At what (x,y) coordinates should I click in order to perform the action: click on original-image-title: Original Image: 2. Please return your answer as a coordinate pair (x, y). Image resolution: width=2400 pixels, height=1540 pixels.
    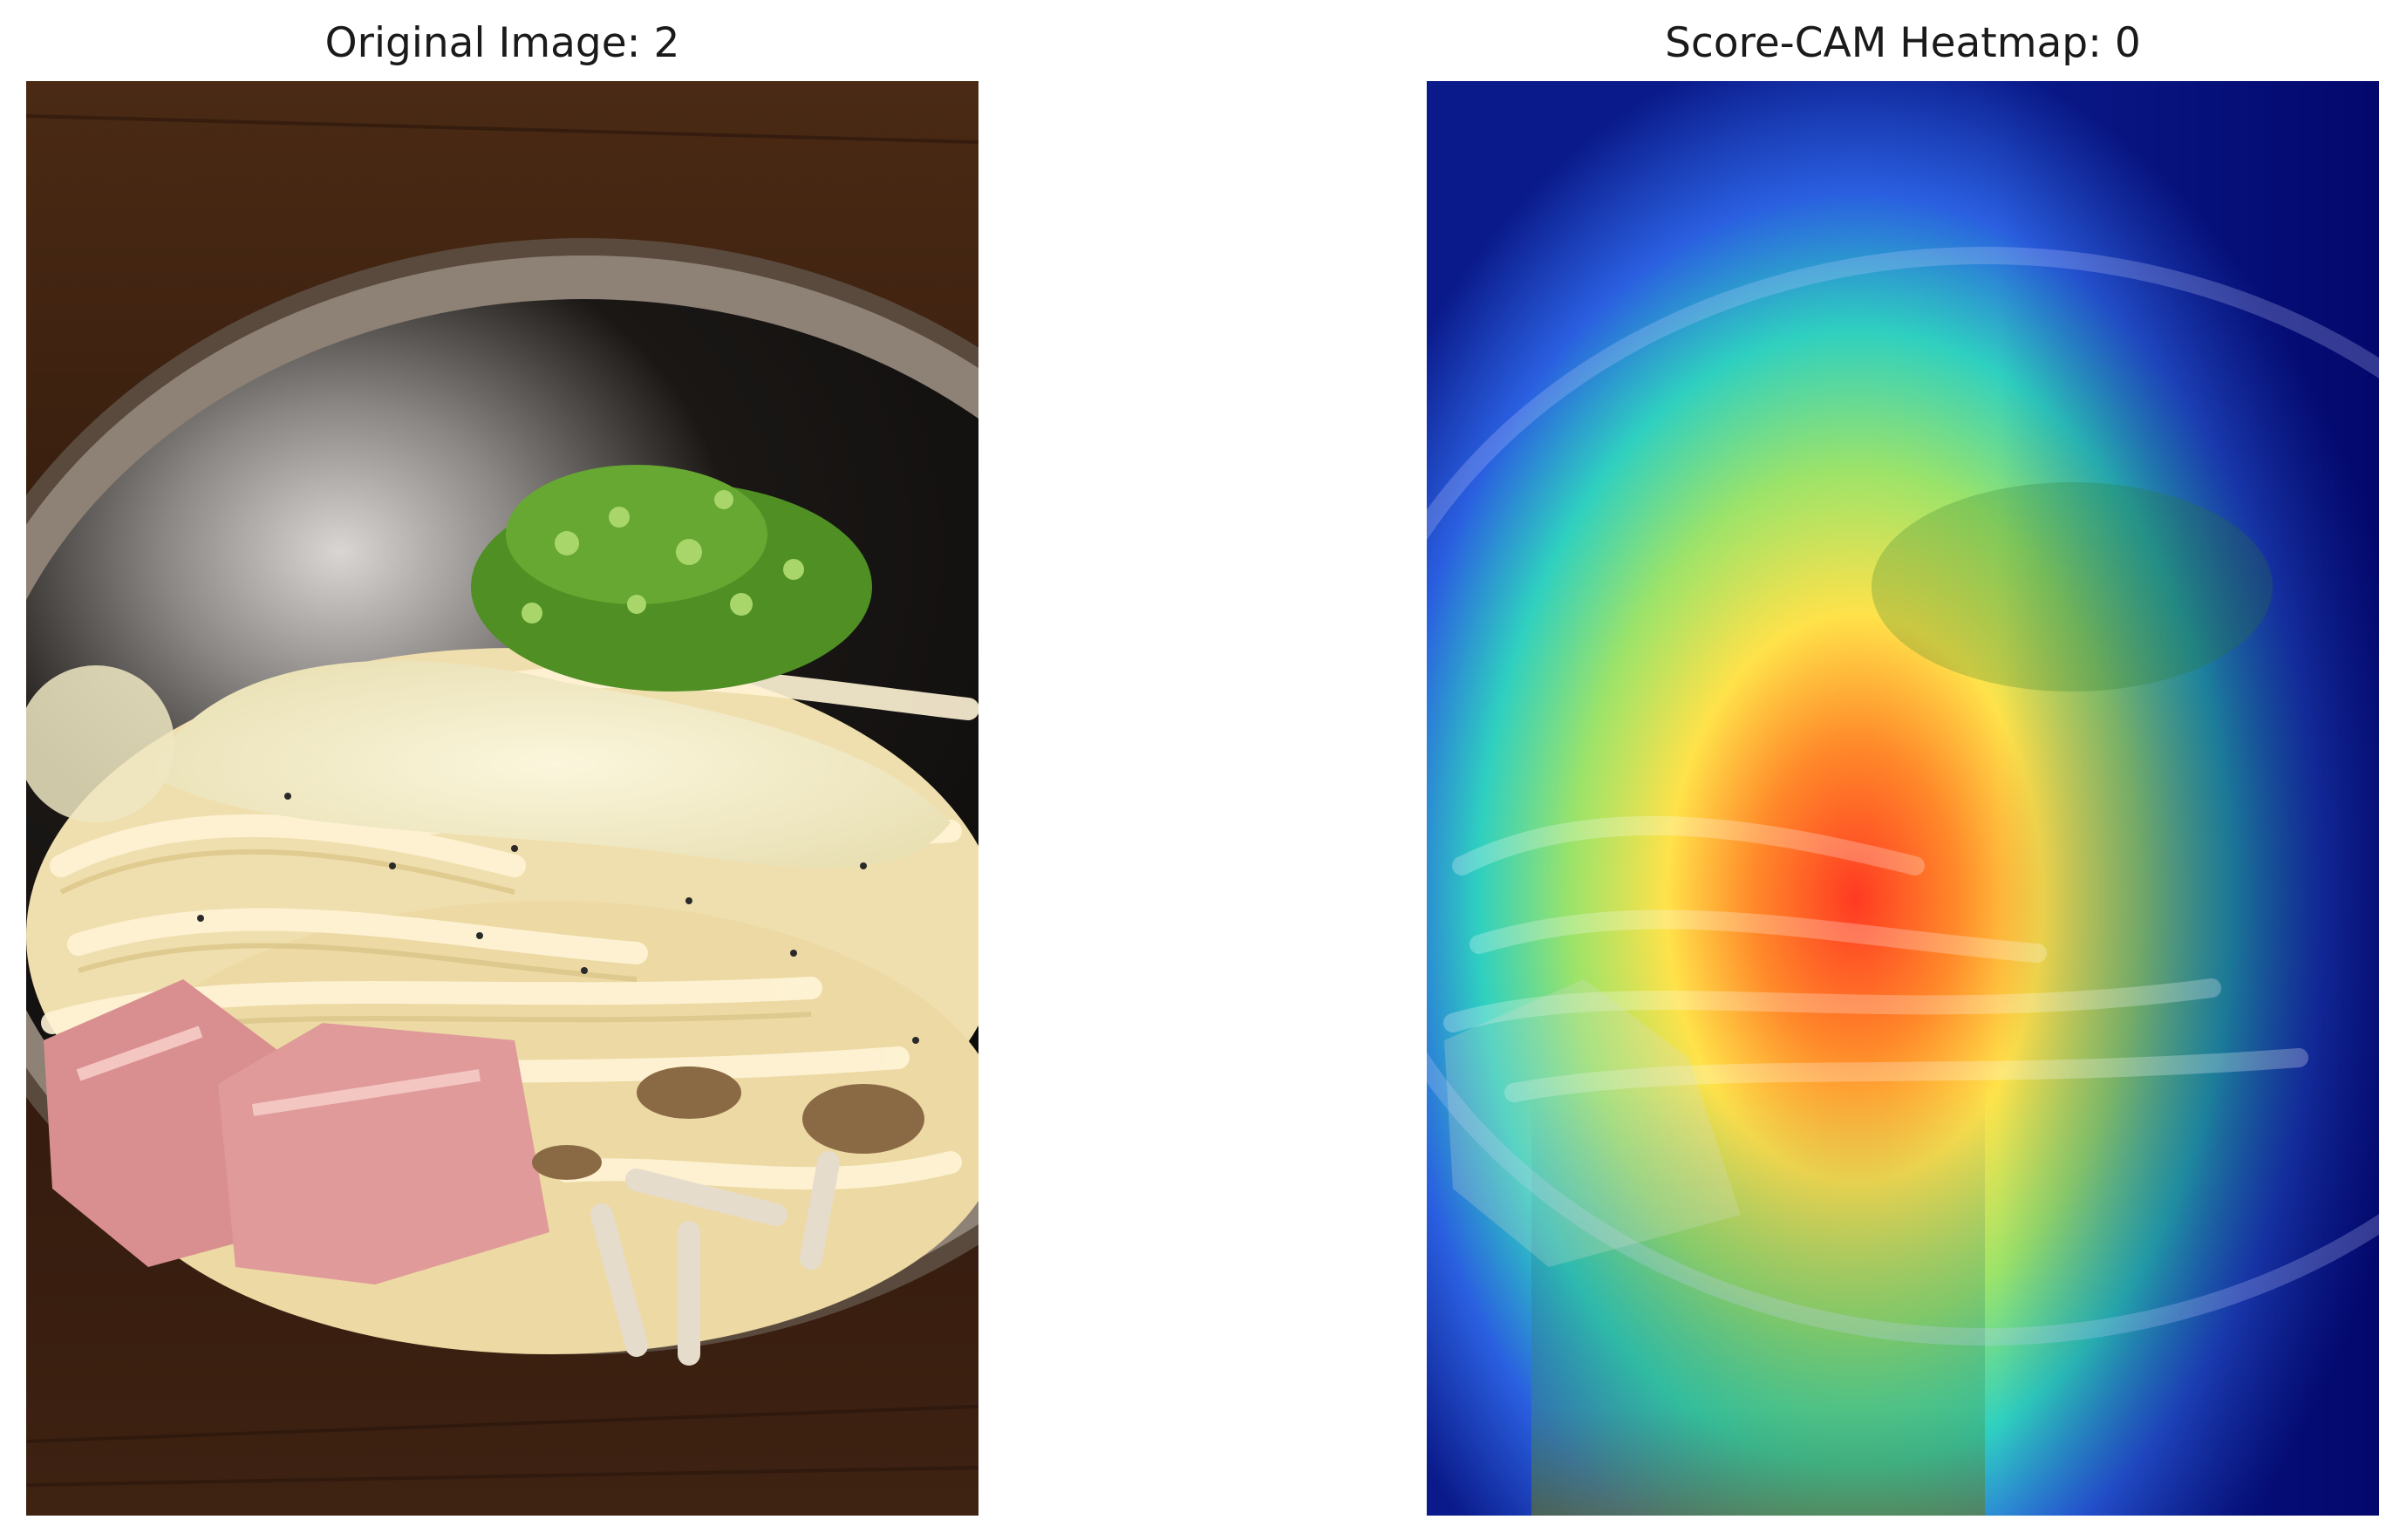
    Looking at the image, I should click on (502, 43).